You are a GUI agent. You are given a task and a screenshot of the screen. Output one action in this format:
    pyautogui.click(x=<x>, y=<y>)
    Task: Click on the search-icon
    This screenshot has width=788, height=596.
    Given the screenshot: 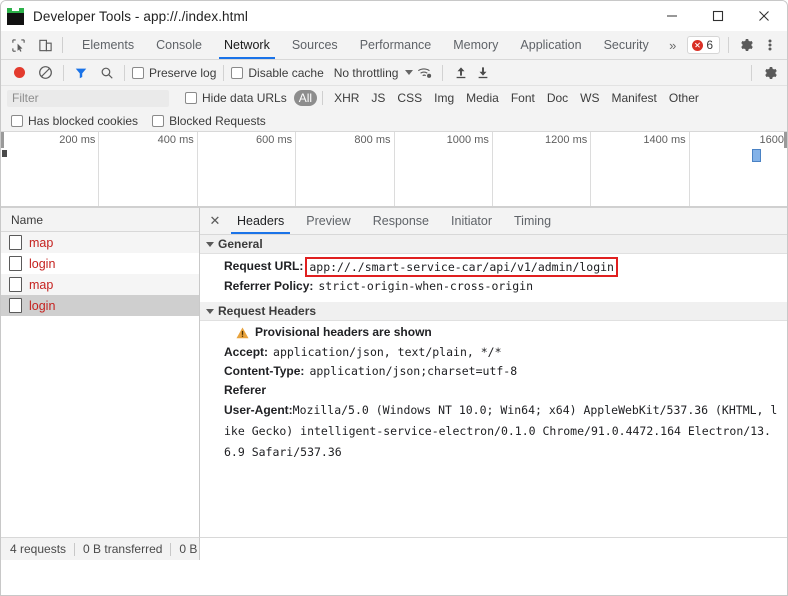 What is the action you would take?
    pyautogui.click(x=107, y=73)
    